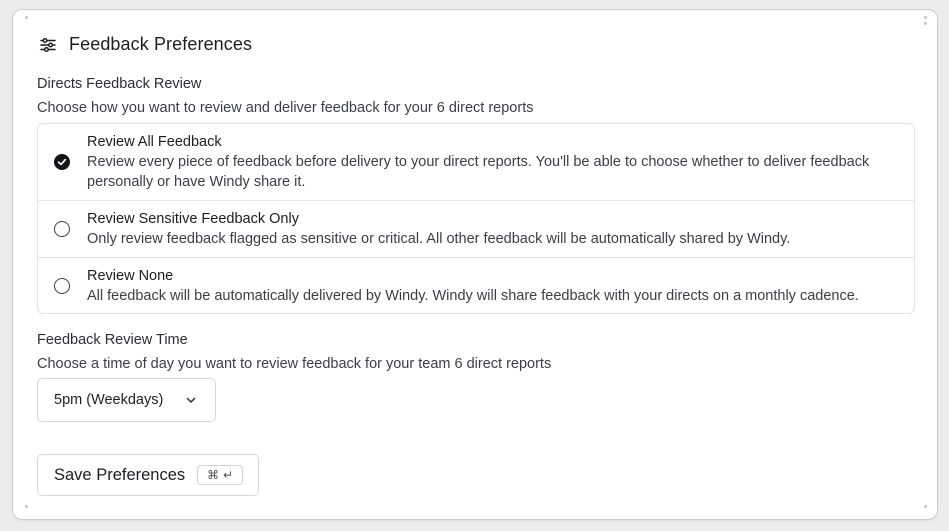 This screenshot has width=949, height=531. I want to click on check-icon, so click(62, 162).